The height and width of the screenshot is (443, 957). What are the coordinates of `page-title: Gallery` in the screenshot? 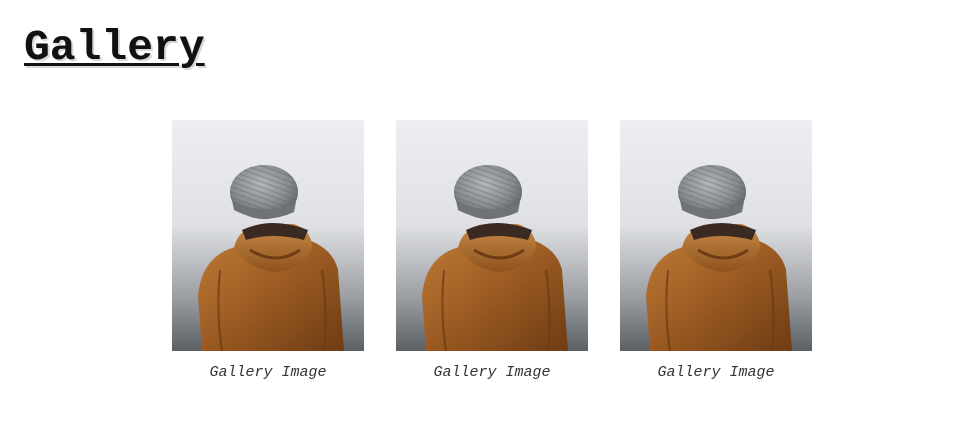 It's located at (114, 47).